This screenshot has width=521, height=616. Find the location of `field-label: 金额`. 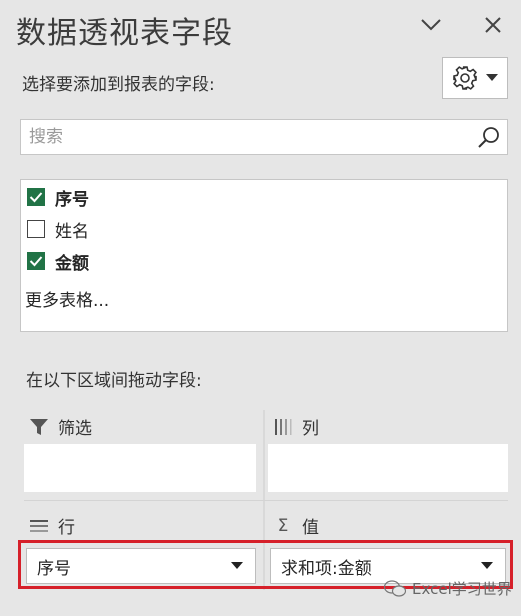

field-label: 金额 is located at coordinates (72, 263).